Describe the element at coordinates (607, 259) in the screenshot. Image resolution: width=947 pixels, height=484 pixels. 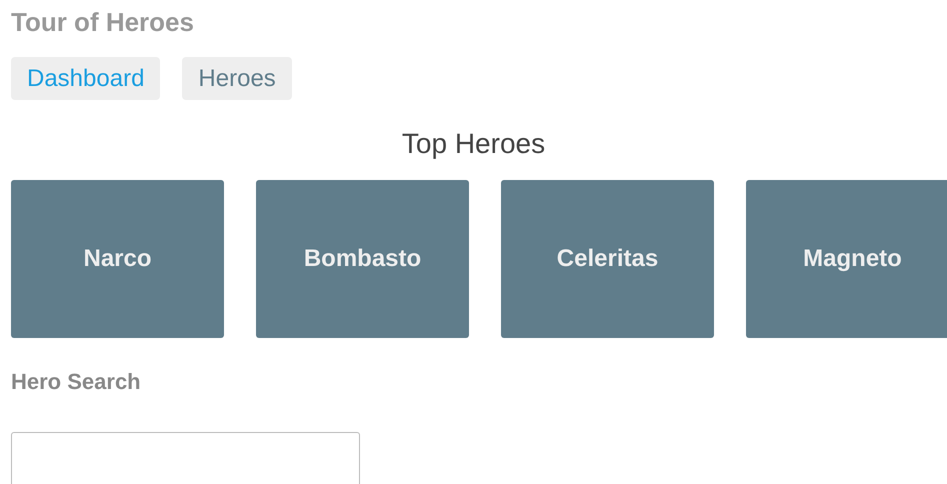
I see `hero-card: Celeritas` at that location.